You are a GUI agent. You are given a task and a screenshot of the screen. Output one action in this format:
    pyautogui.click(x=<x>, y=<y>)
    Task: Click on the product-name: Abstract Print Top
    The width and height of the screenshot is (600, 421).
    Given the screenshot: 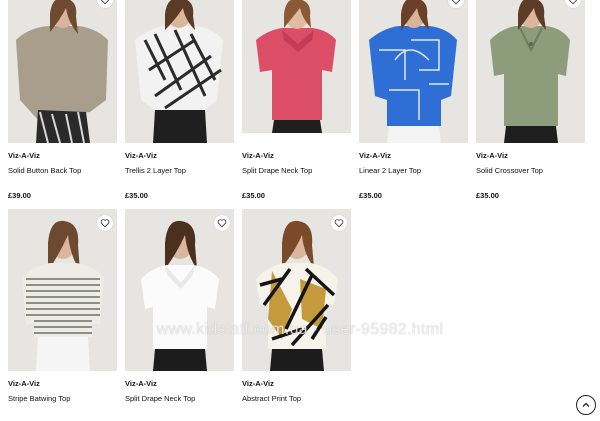 What is the action you would take?
    pyautogui.click(x=271, y=398)
    